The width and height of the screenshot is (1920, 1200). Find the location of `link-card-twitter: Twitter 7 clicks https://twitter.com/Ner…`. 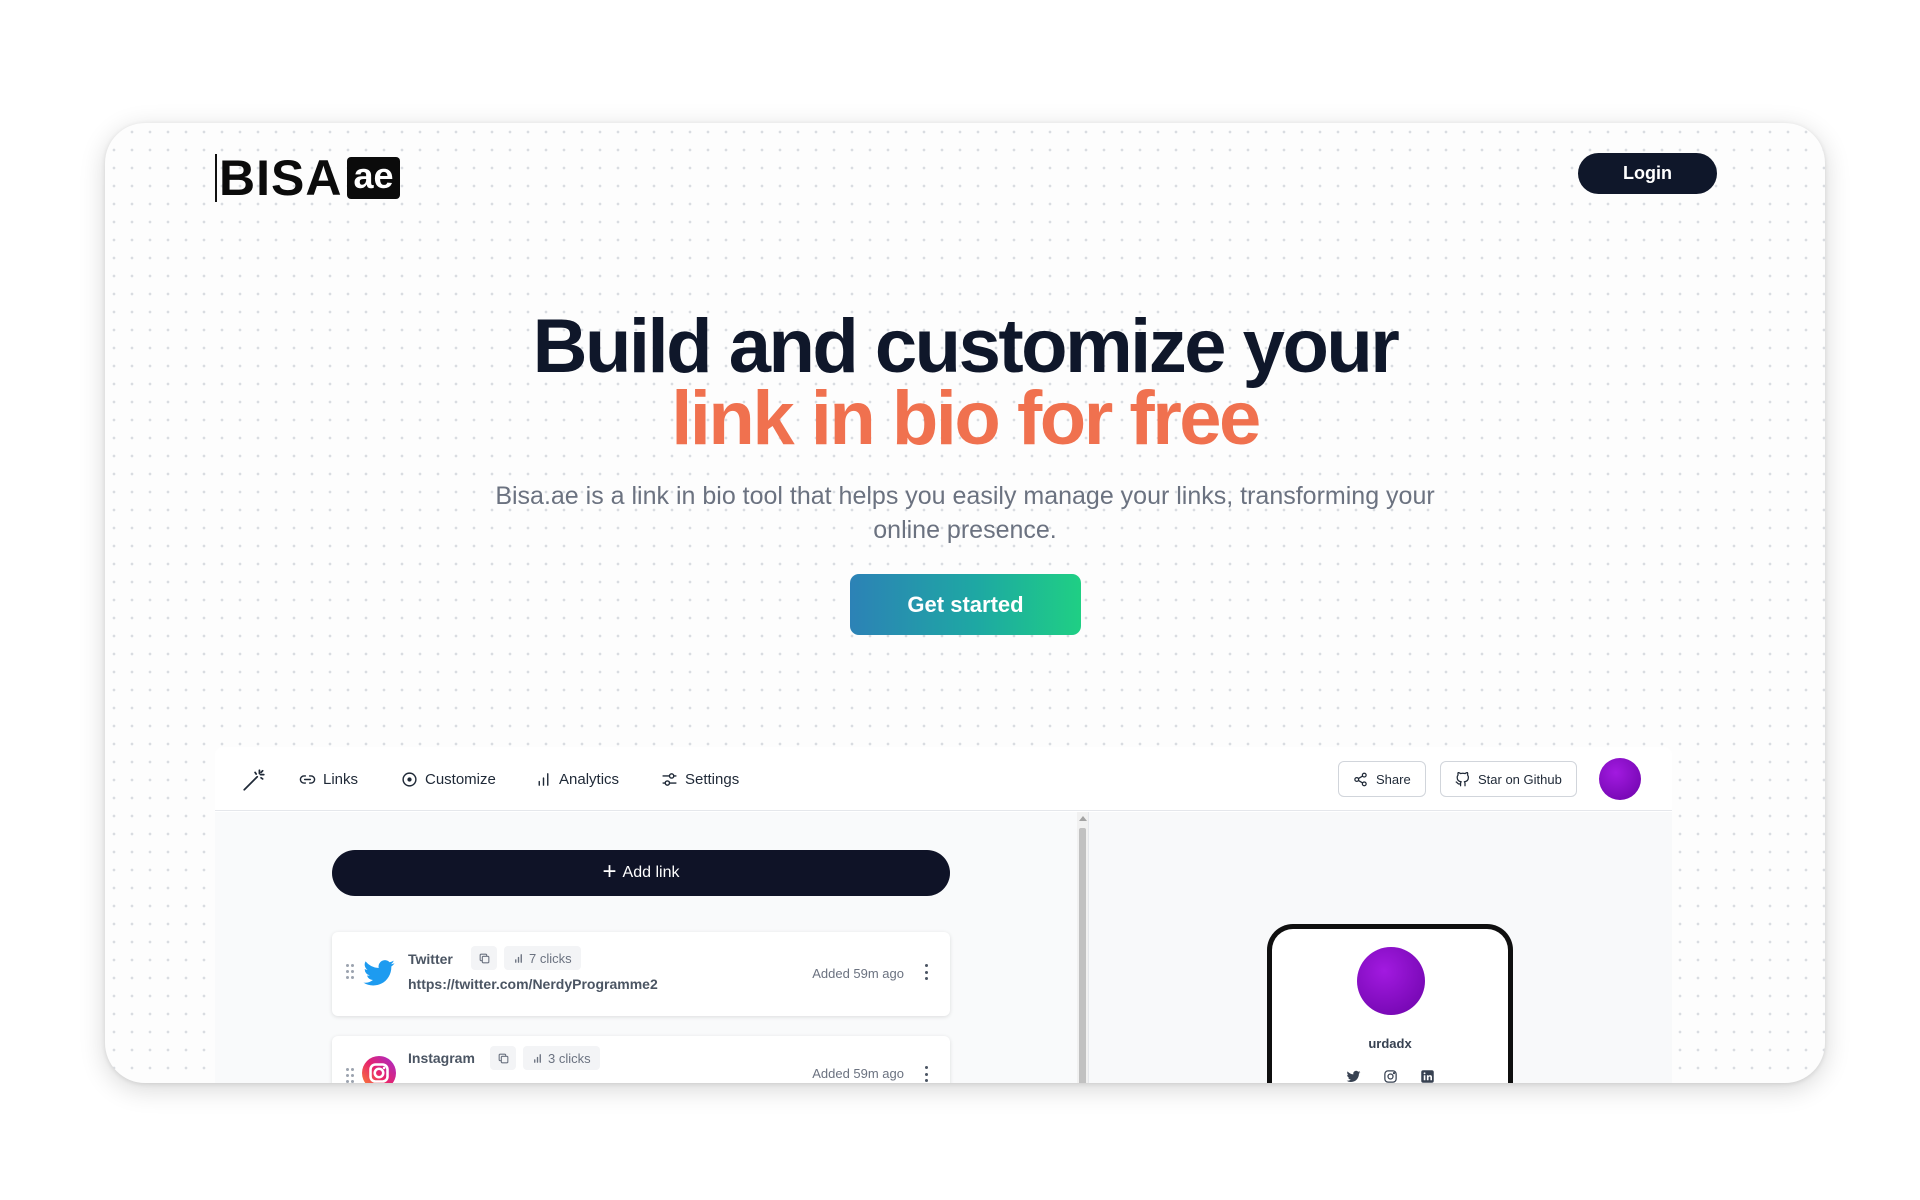

link-card-twitter: Twitter 7 clicks https://twitter.com/Ner… is located at coordinates (641, 974).